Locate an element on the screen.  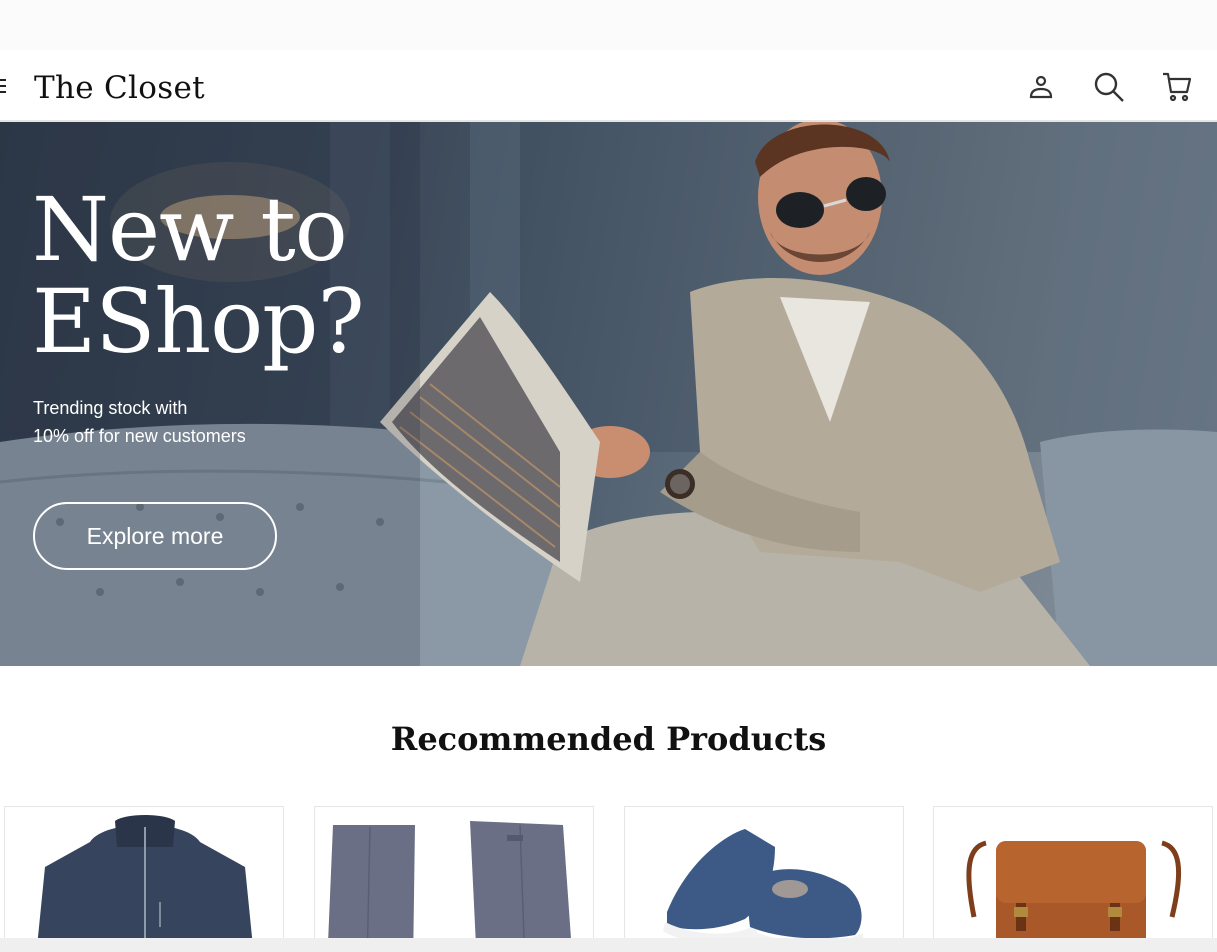
site-logo: The Closet is located at coordinates (119, 88).